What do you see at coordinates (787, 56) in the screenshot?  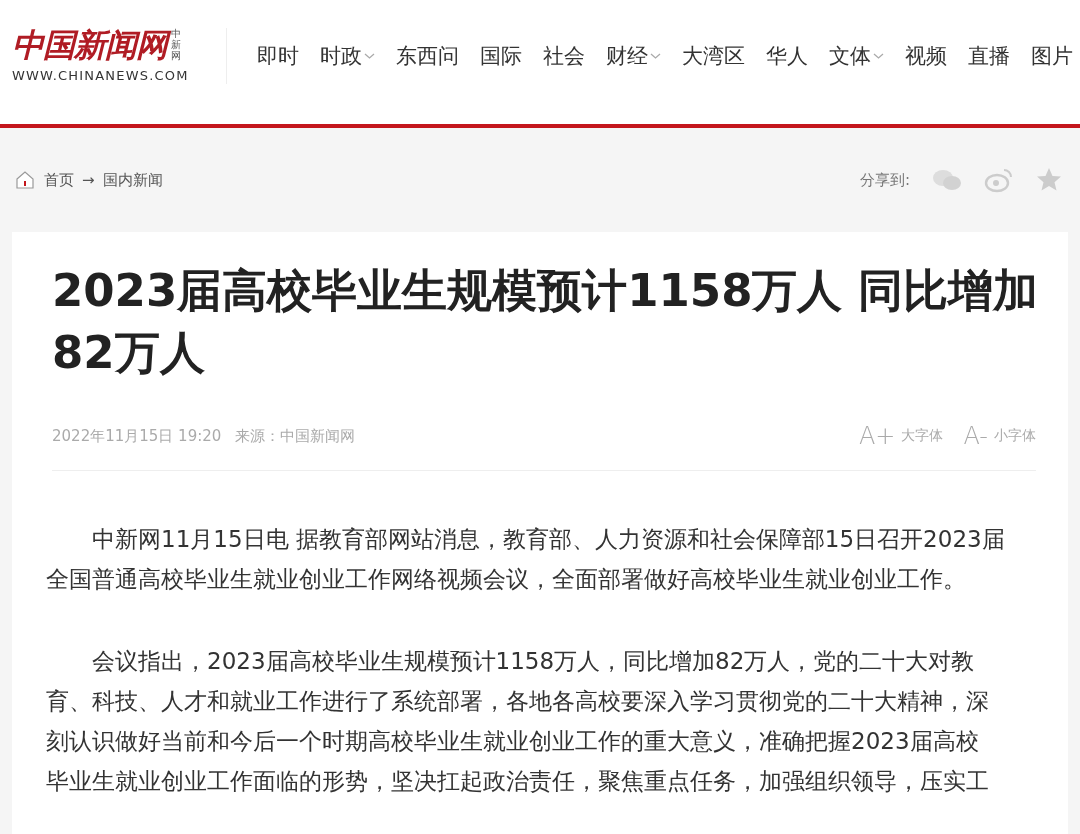 I see `nav-link: 华人` at bounding box center [787, 56].